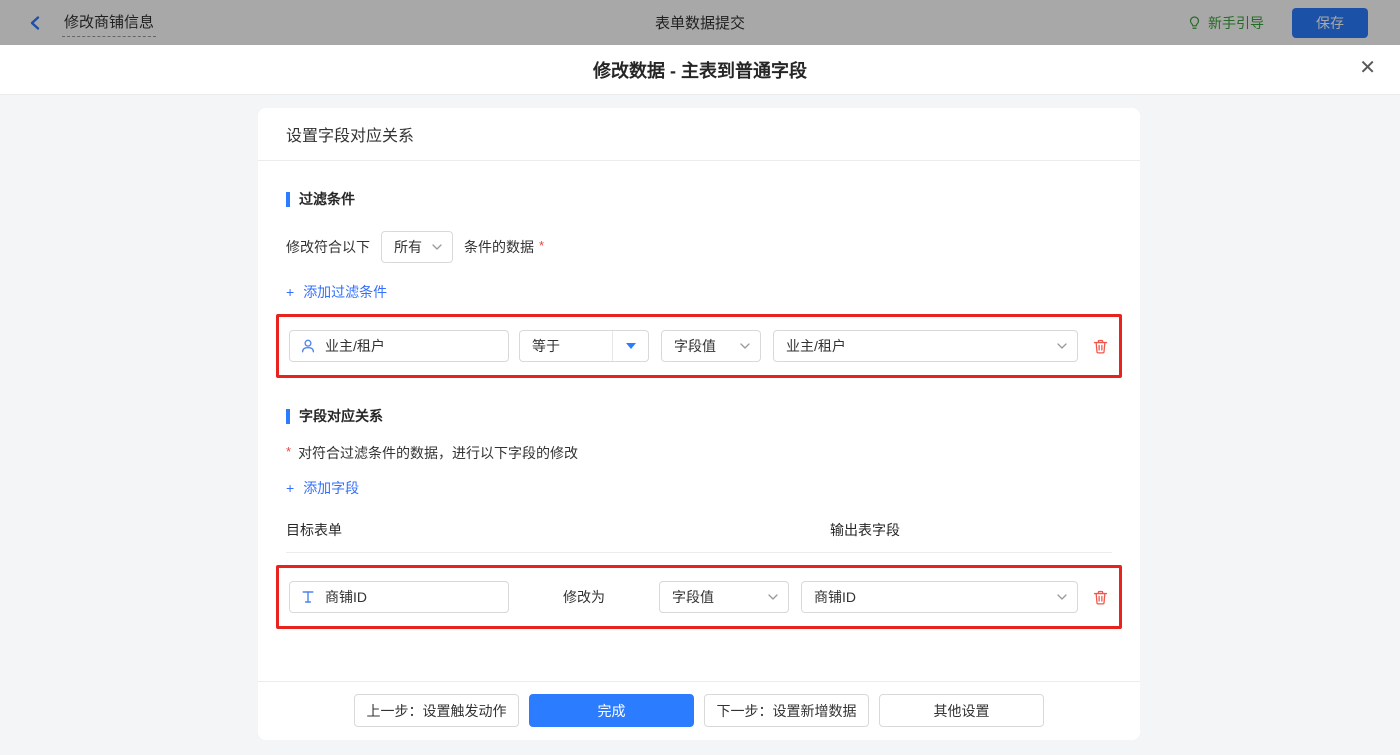  I want to click on panel-footer: 上一步：设置触发动作 完成 下一步：设置新增数据 其他设置, so click(699, 710).